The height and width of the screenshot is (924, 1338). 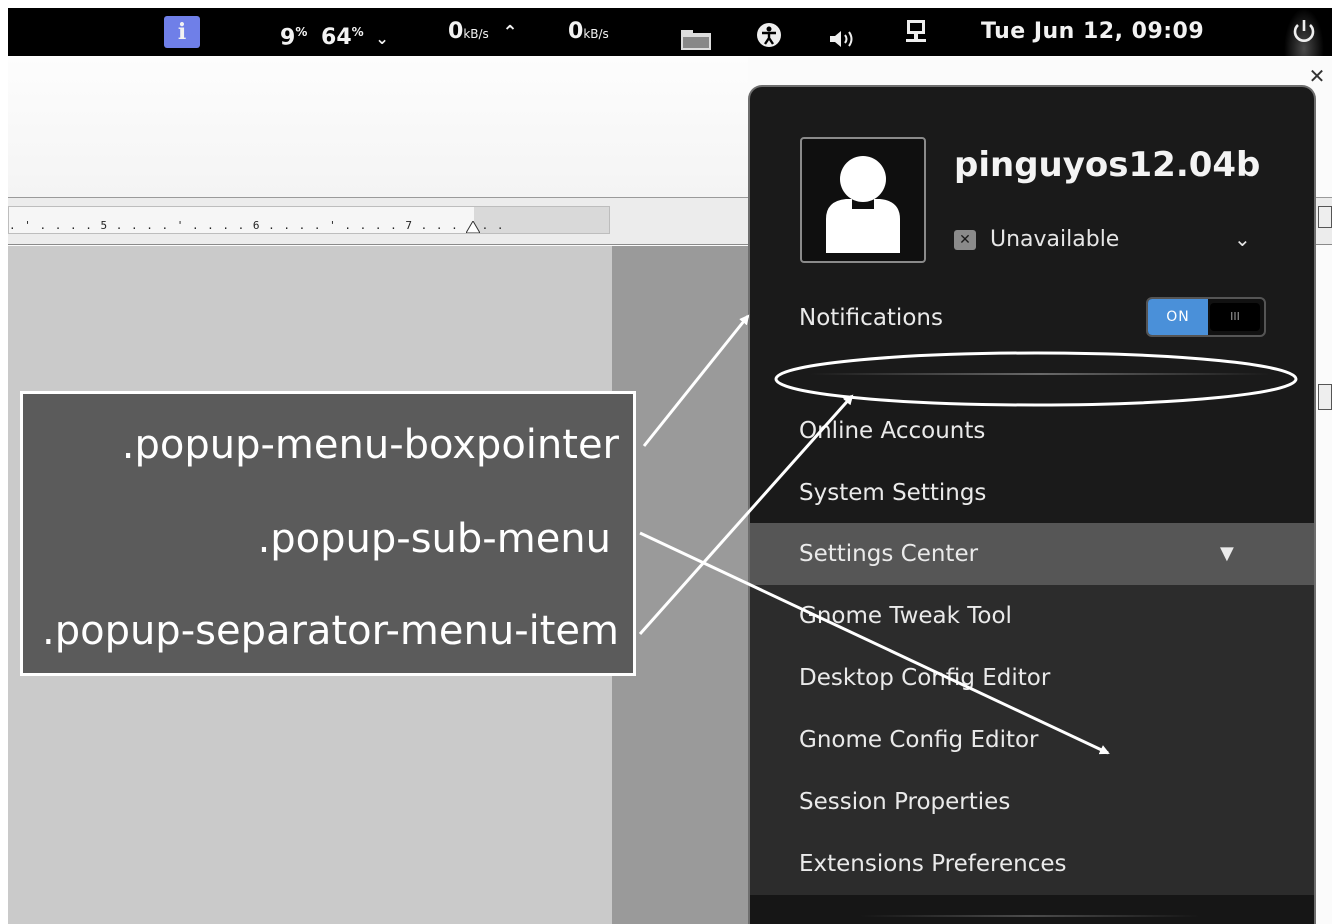 What do you see at coordinates (1178, 317) in the screenshot?
I see `toggle-on-label: ON` at bounding box center [1178, 317].